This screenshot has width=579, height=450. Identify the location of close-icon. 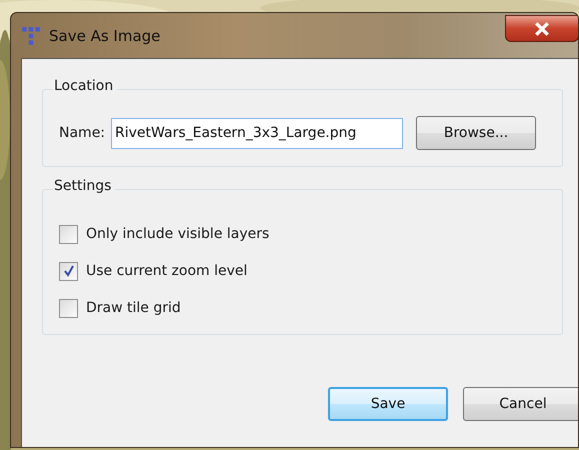
(542, 29).